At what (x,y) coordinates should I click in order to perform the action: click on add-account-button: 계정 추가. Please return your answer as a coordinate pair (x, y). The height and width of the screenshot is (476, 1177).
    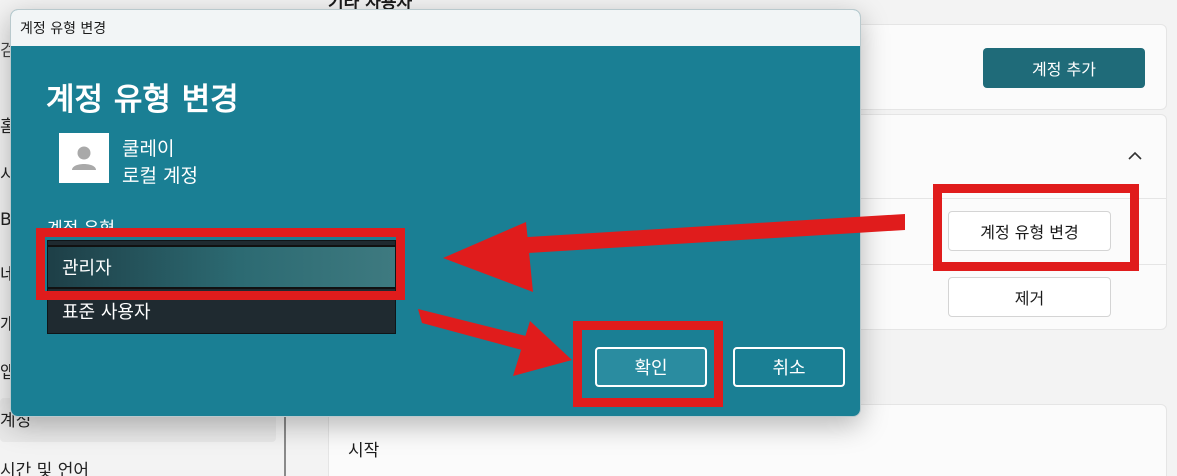
    Looking at the image, I should click on (1064, 68).